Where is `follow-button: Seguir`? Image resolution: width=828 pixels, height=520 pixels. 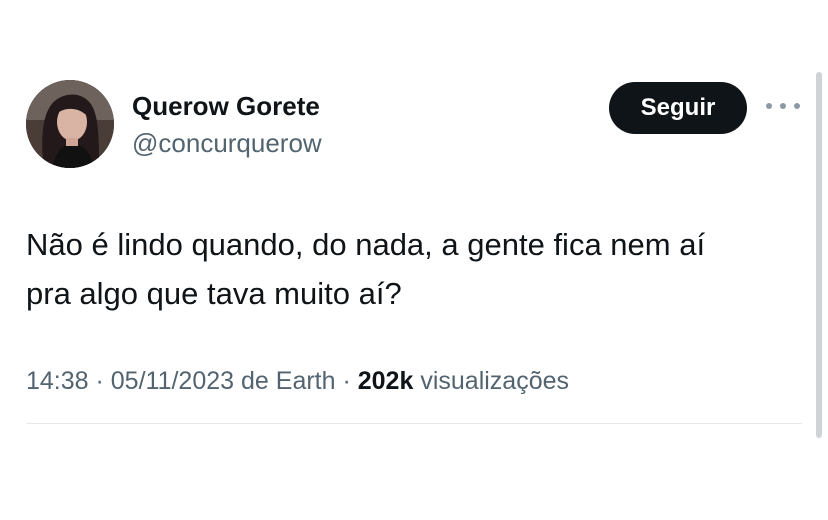 follow-button: Seguir is located at coordinates (678, 108).